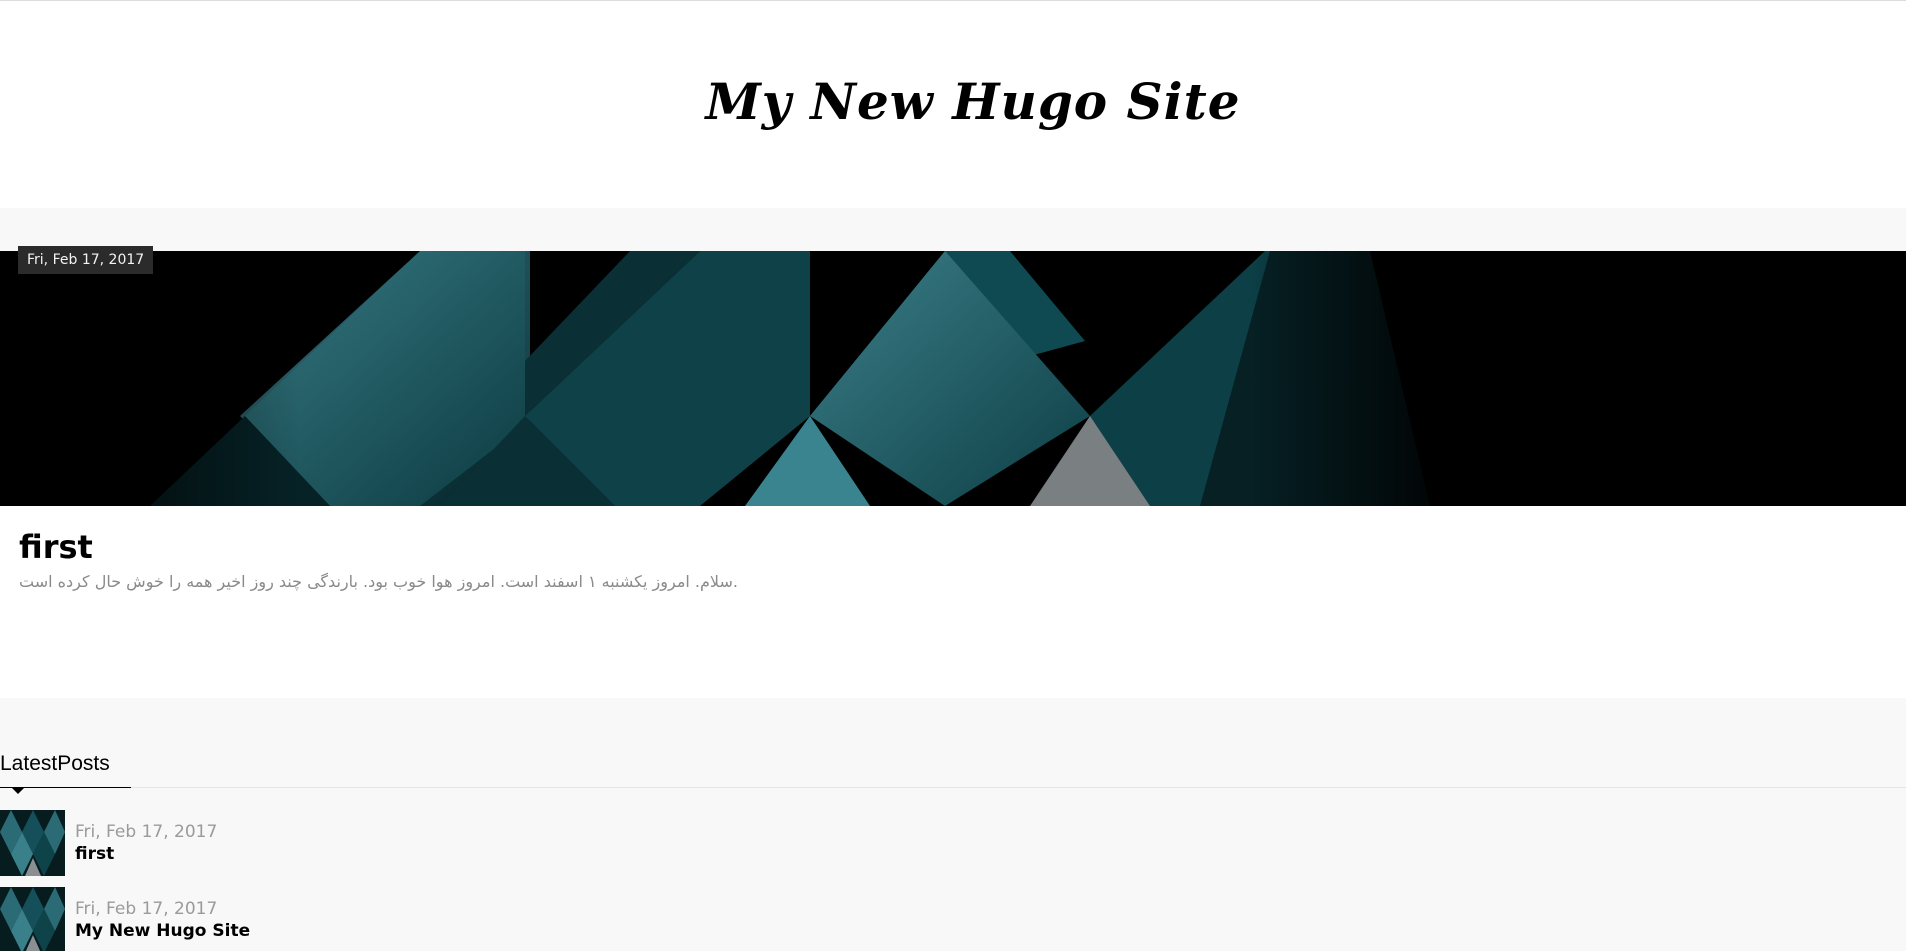 This screenshot has width=1906, height=951. I want to click on post-title-link: My New Hugo Site, so click(162, 931).